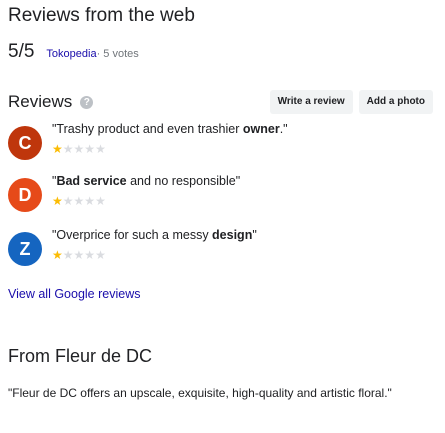 This screenshot has width=445, height=433. I want to click on avatar: Z, so click(25, 249).